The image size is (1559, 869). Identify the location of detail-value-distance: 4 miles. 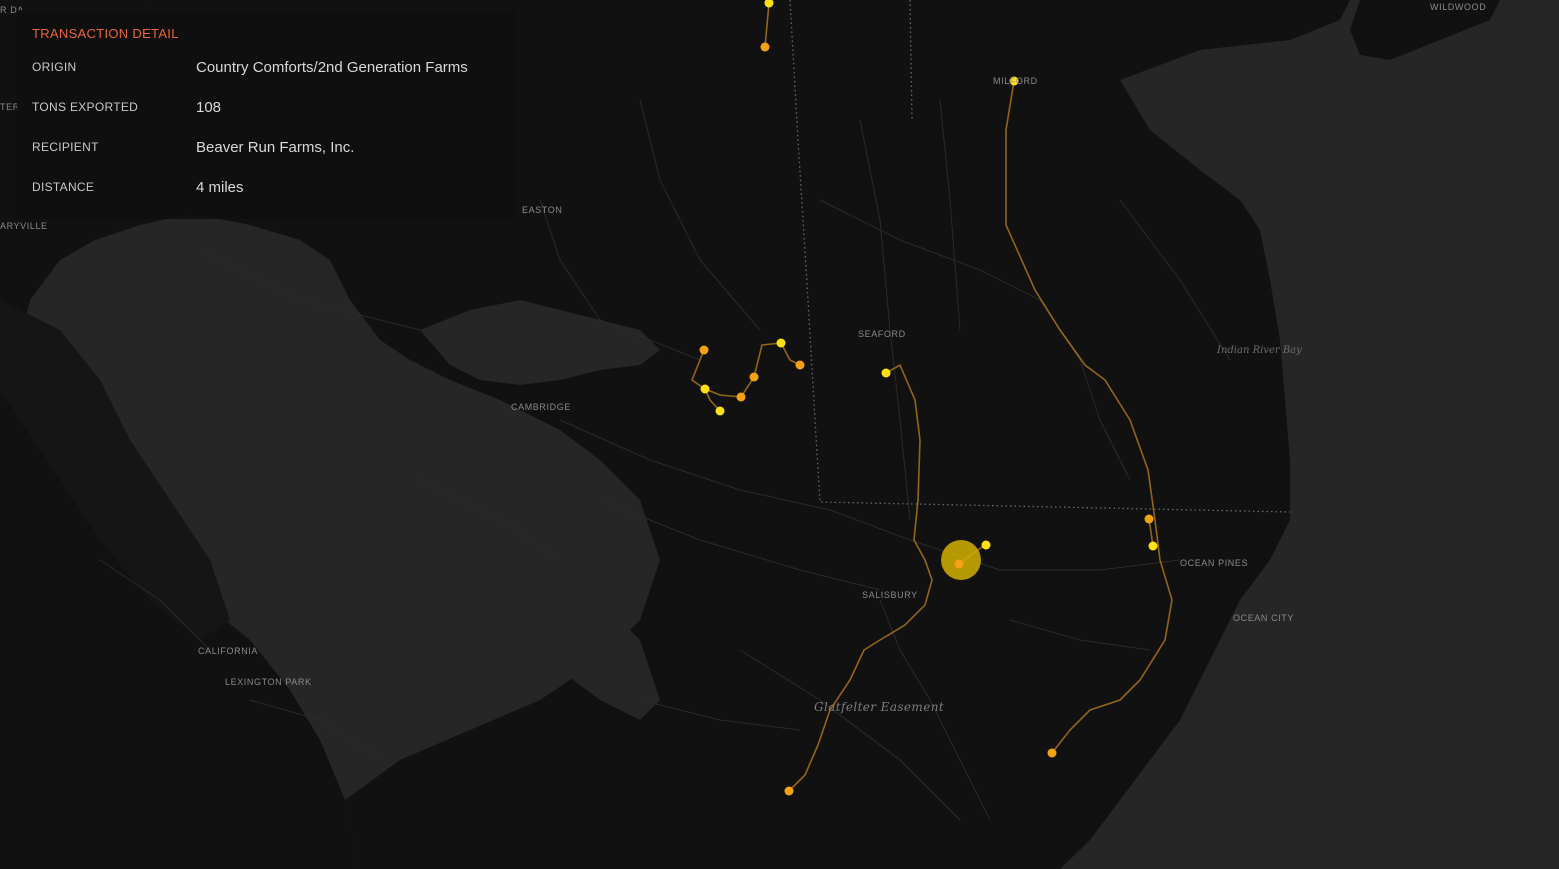
(220, 187).